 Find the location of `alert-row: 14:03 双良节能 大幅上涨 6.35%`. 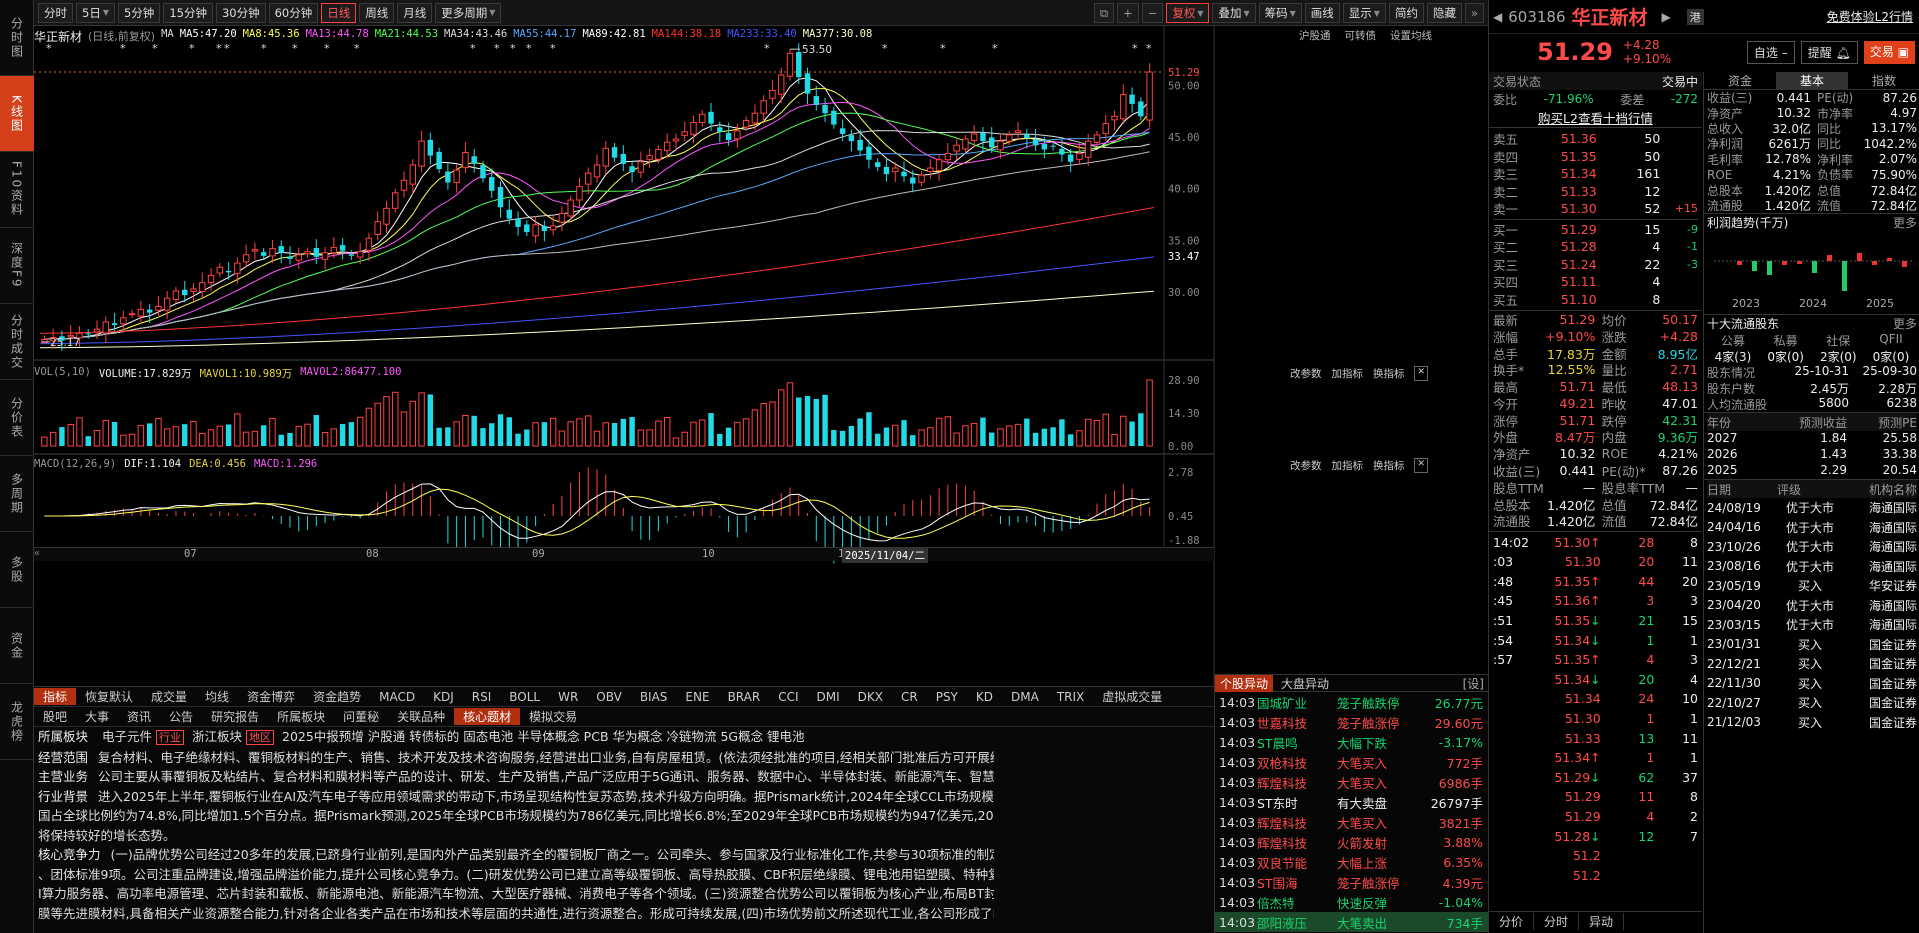

alert-row: 14:03 双良节能 大幅上涨 6.35% is located at coordinates (1351, 862).